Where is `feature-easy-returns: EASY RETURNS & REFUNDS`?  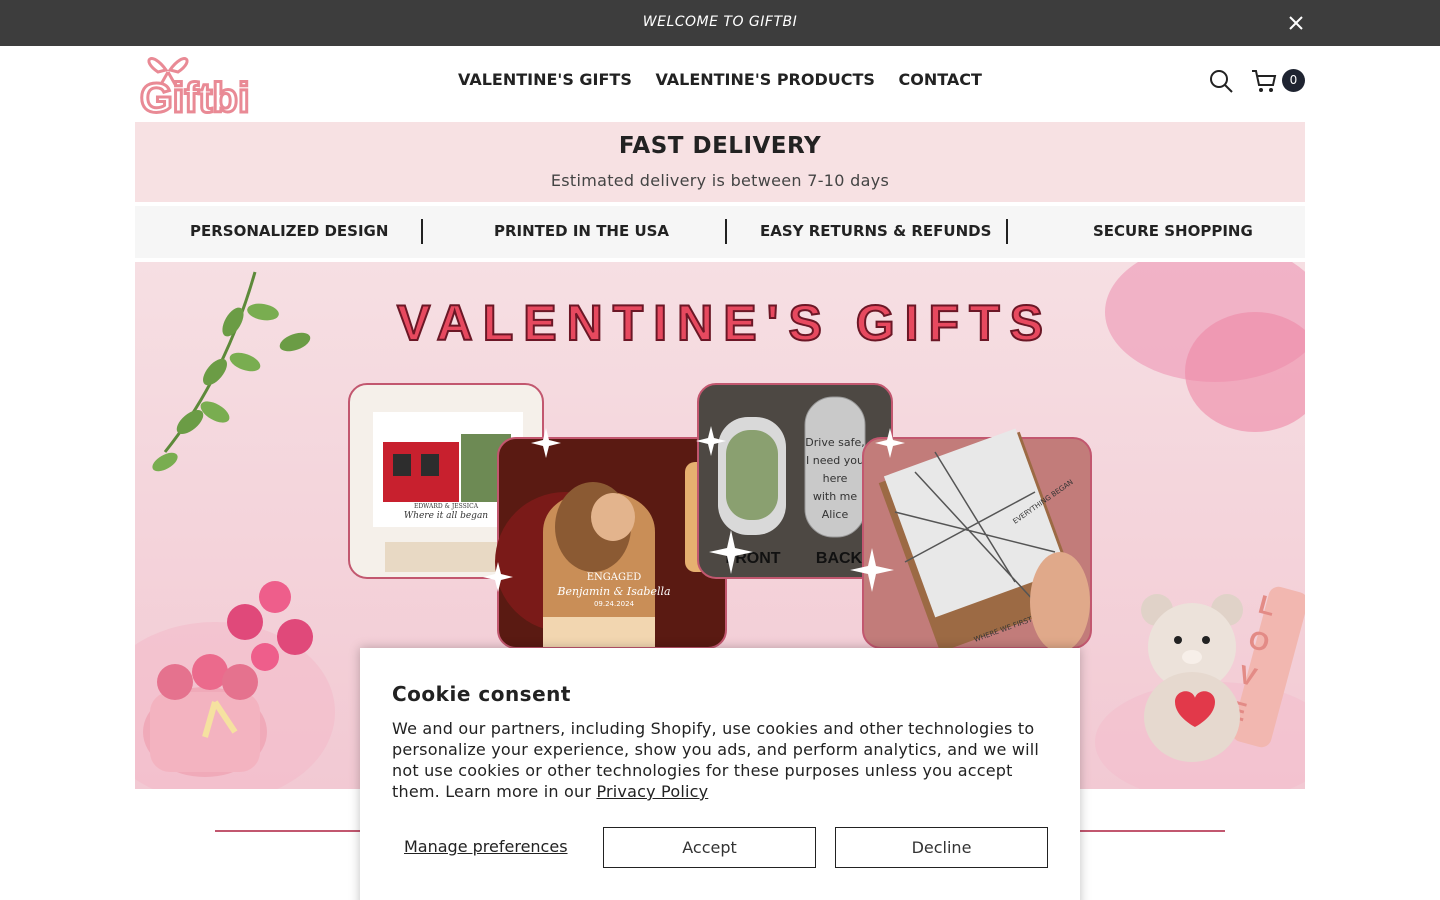
feature-easy-returns: EASY RETURNS & REFUNDS is located at coordinates (876, 231).